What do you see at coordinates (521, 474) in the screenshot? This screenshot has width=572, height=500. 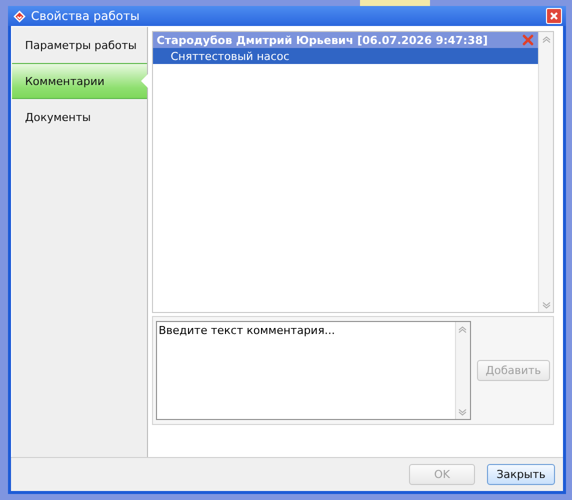 I see `close-dialog-button: Закрыть` at bounding box center [521, 474].